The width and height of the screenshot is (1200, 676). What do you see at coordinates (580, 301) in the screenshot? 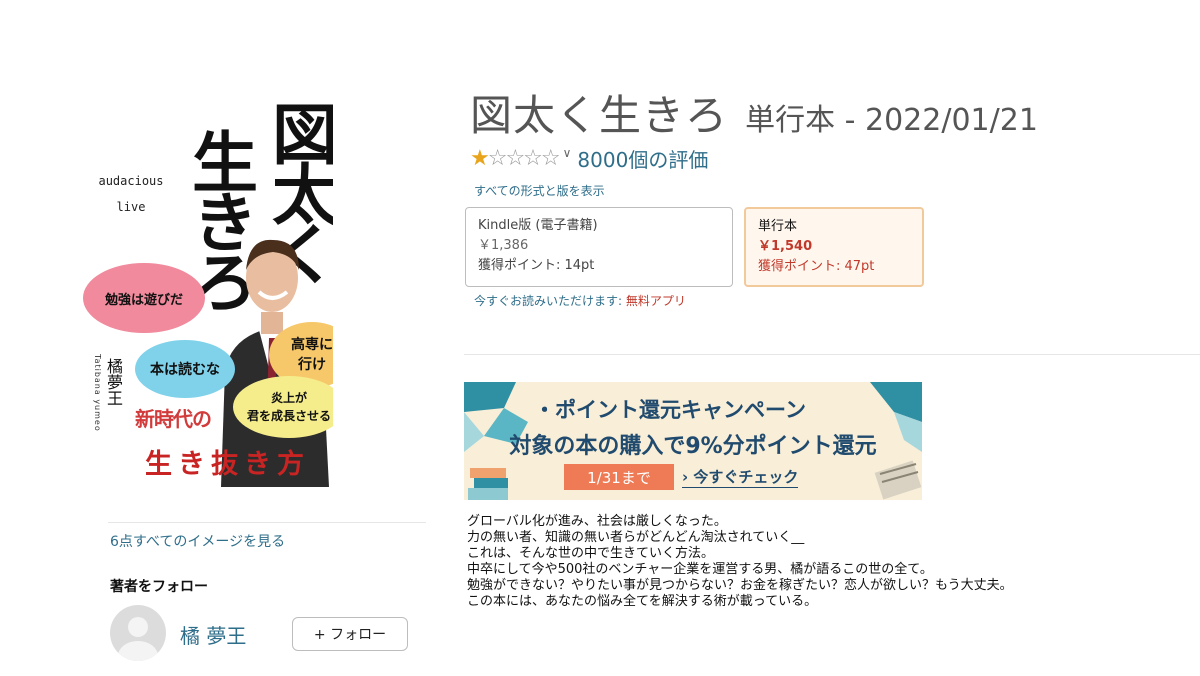
I see `read-now-line: 今すぐお読みいただけます: 無料アプリ` at bounding box center [580, 301].